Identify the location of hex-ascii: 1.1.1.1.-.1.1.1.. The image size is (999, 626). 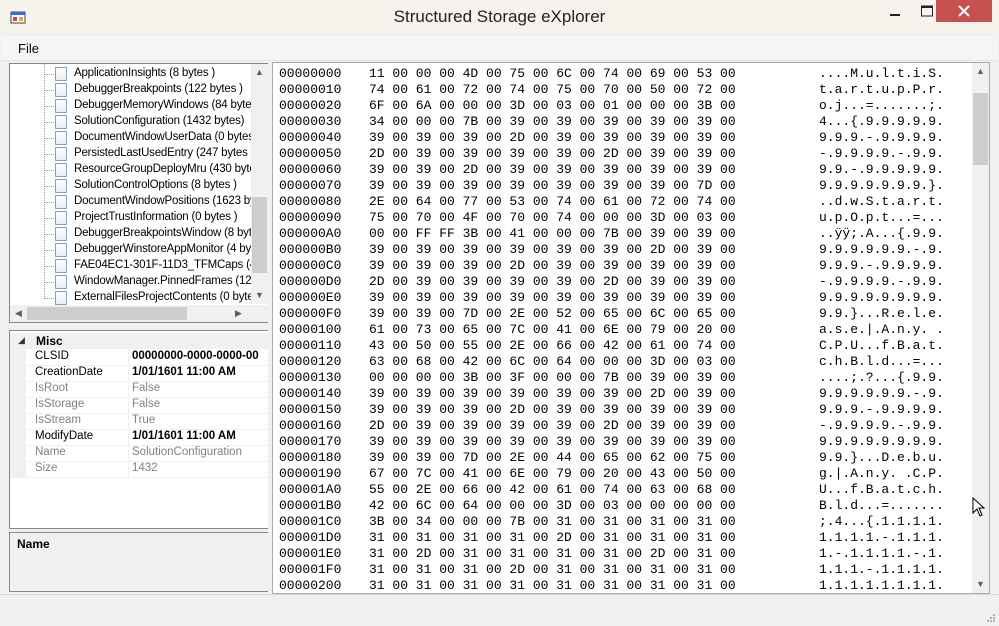
(881, 537).